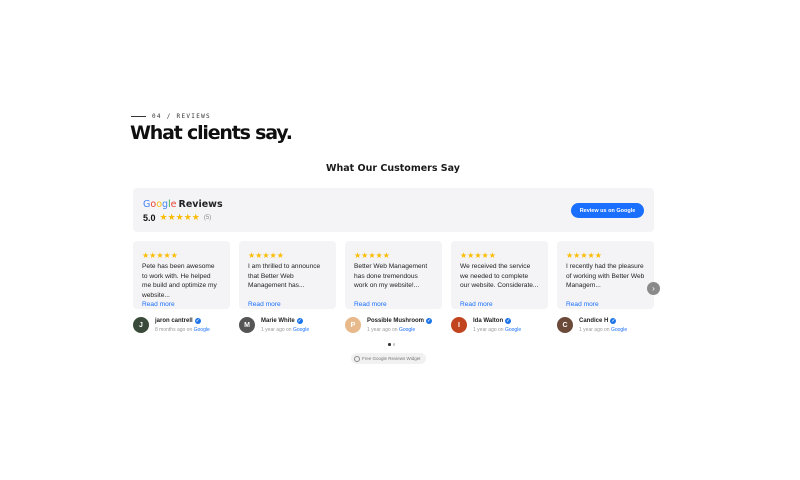 Image resolution: width=800 pixels, height=480 pixels. Describe the element at coordinates (357, 358) in the screenshot. I see `widget-badge-icon` at that location.